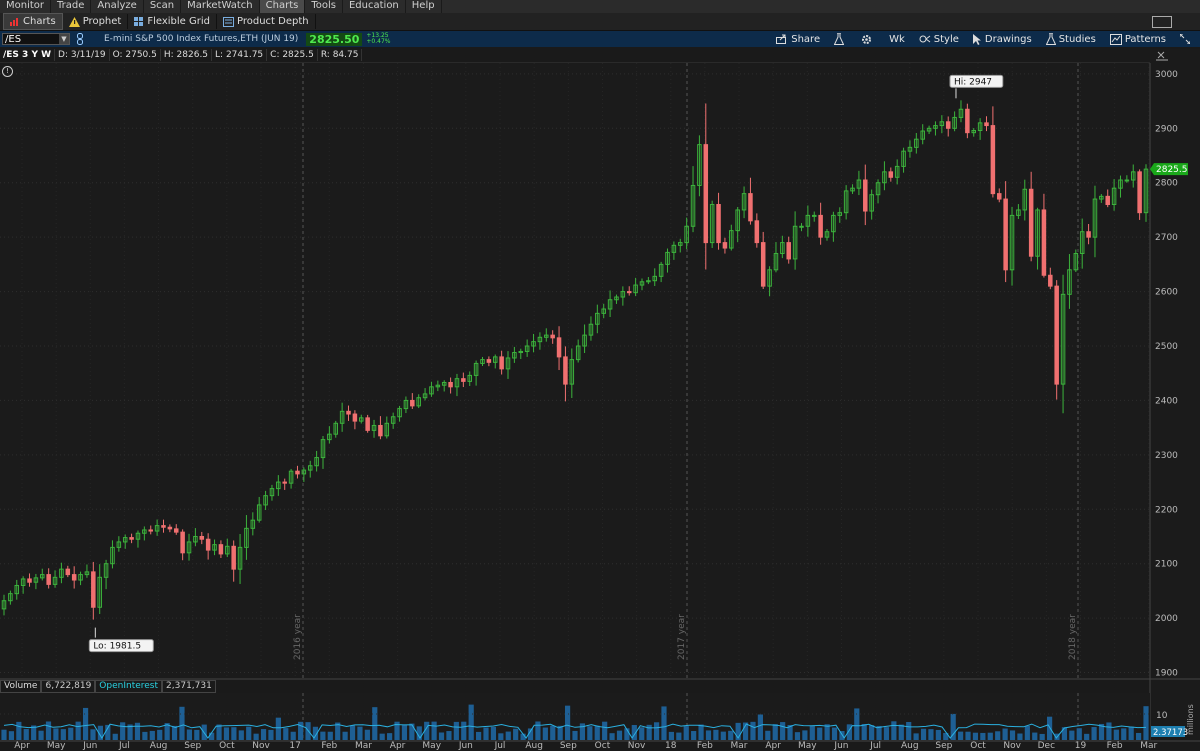 Image resolution: width=1200 pixels, height=751 pixels. I want to click on year-marker-label: 2018 year, so click(1073, 637).